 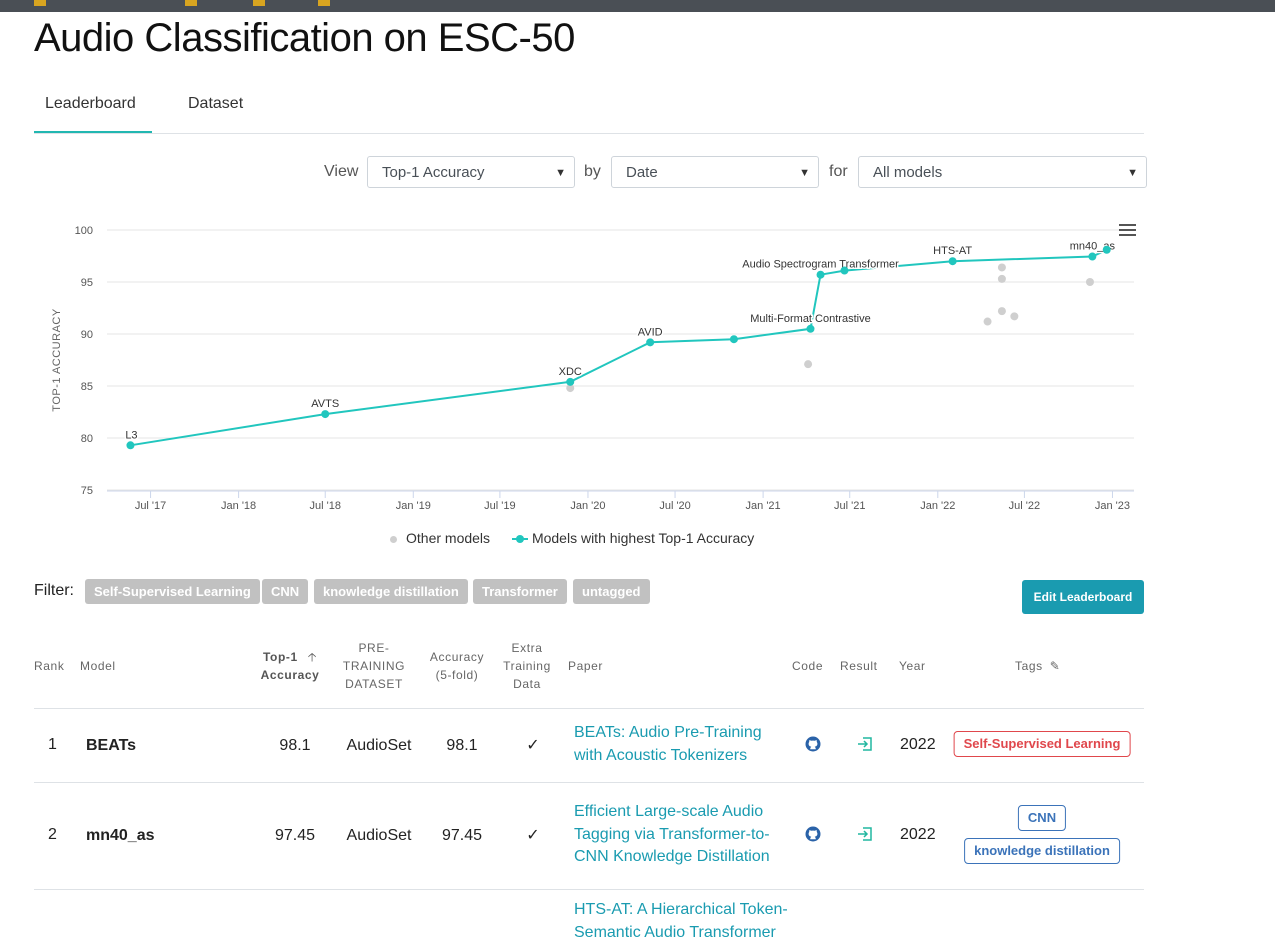 What do you see at coordinates (643, 538) in the screenshot?
I see `legend-best-label: Models with highest Top-1 Accuracy` at bounding box center [643, 538].